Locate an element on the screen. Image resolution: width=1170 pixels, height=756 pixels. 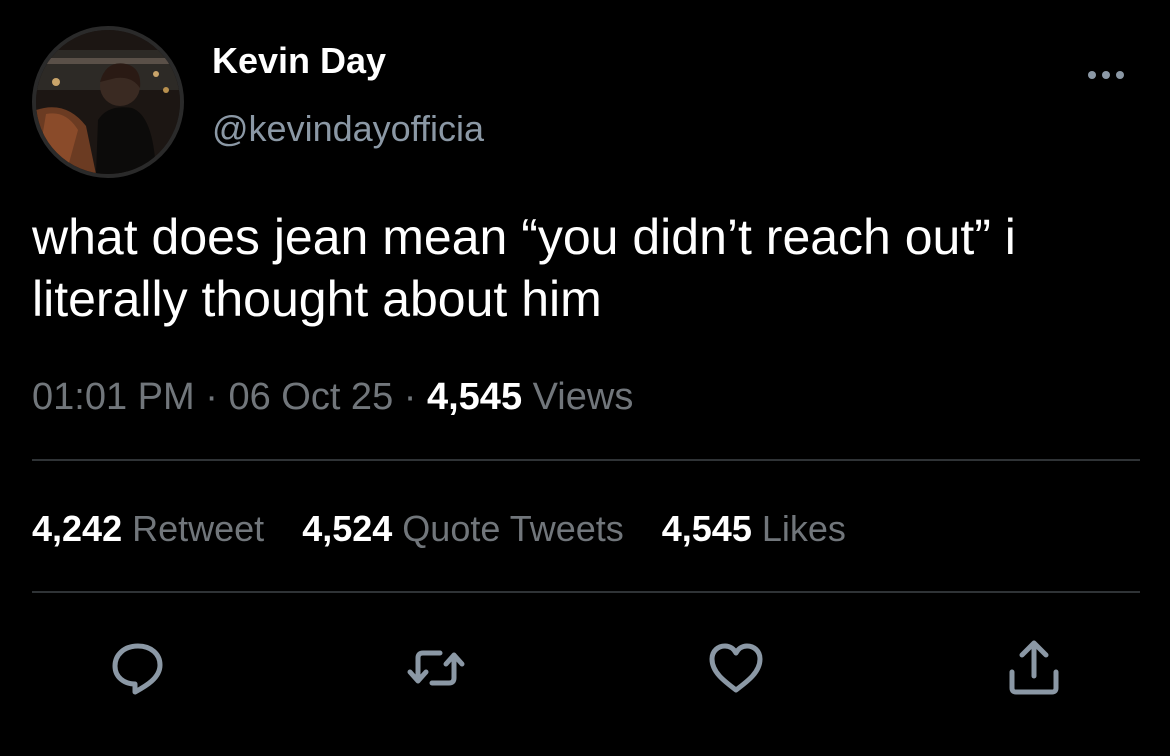
views-label: Views is located at coordinates (583, 397).